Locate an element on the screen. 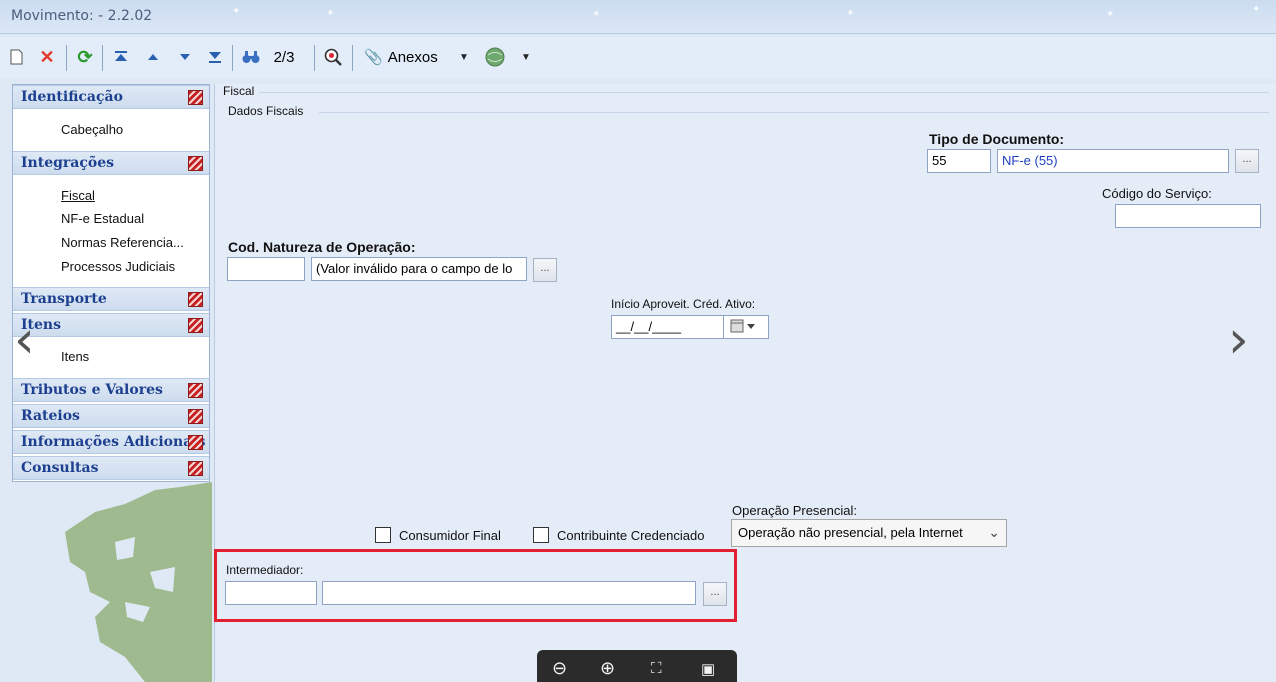 This screenshot has height=682, width=1276. section-consultas: Consultas is located at coordinates (111, 468).